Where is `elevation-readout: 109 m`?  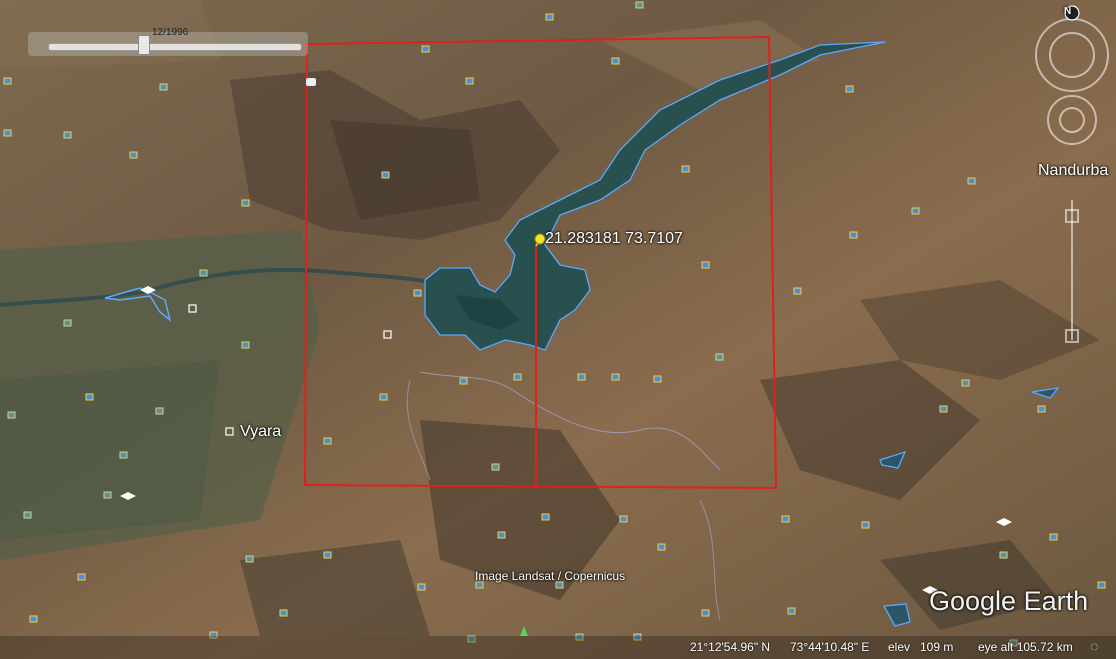 elevation-readout: 109 m is located at coordinates (937, 647).